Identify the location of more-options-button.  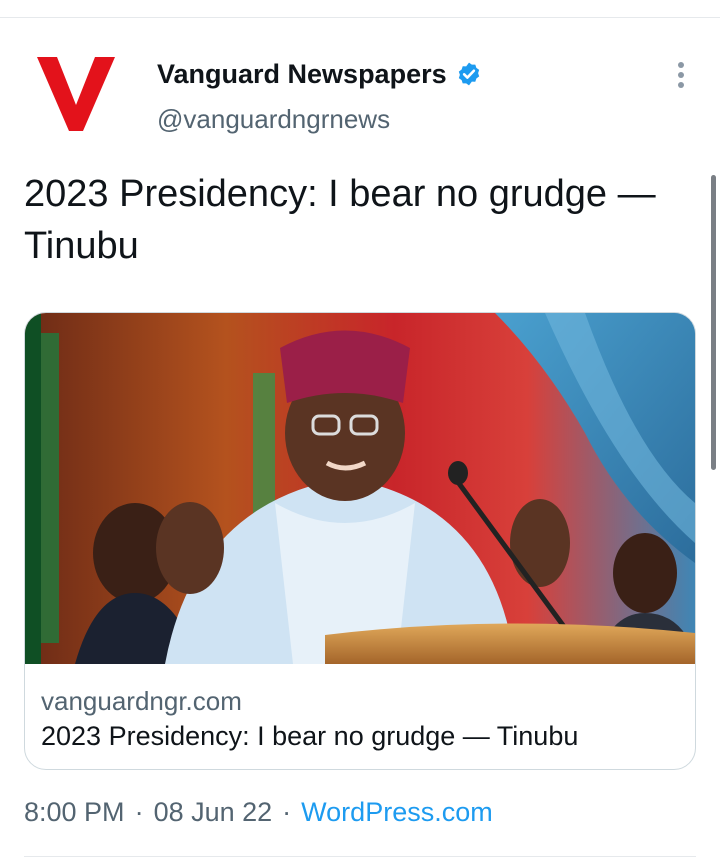
(681, 75).